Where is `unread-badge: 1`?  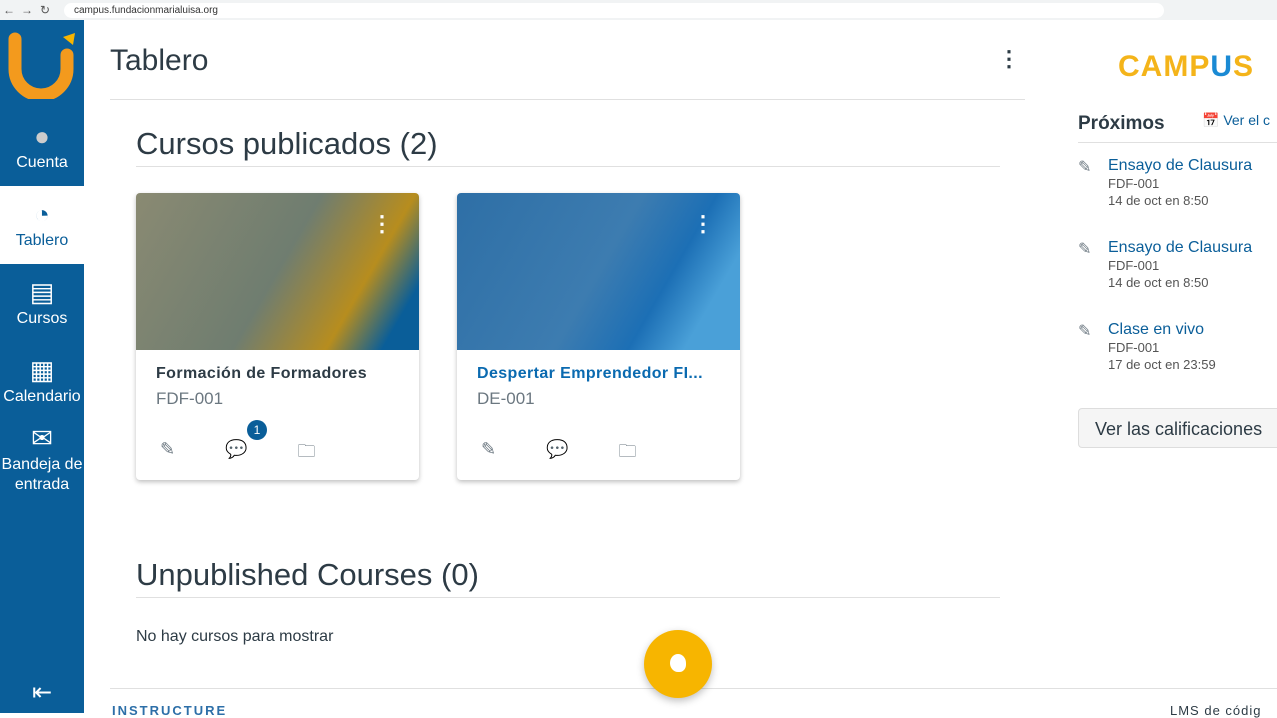 unread-badge: 1 is located at coordinates (257, 430).